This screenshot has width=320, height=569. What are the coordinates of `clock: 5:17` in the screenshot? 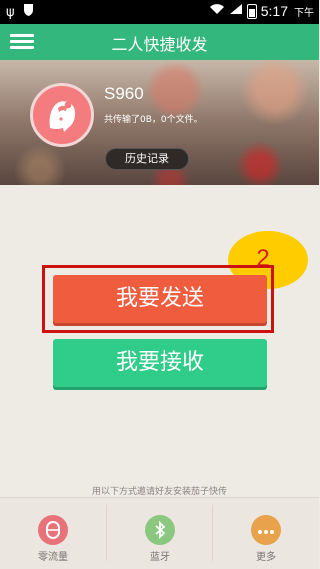 It's located at (274, 11).